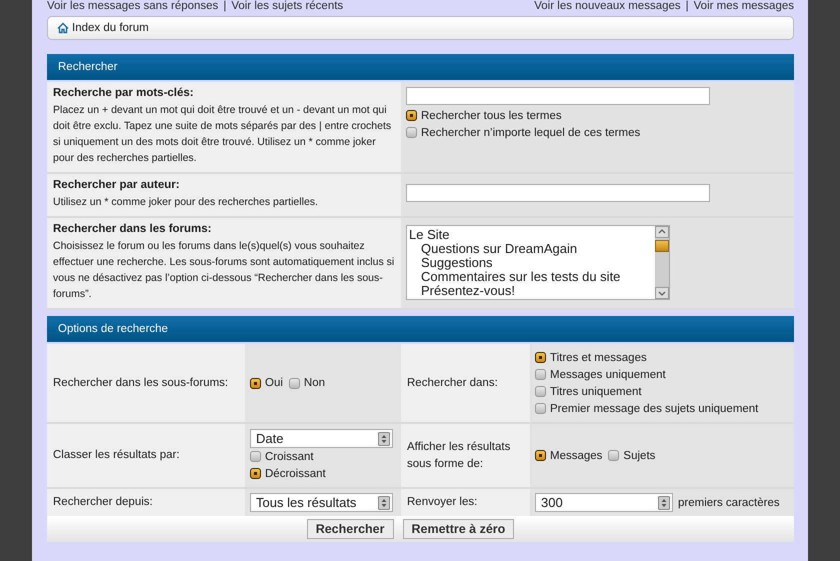 The height and width of the screenshot is (561, 840). I want to click on option-label: Titres et messages, so click(598, 358).